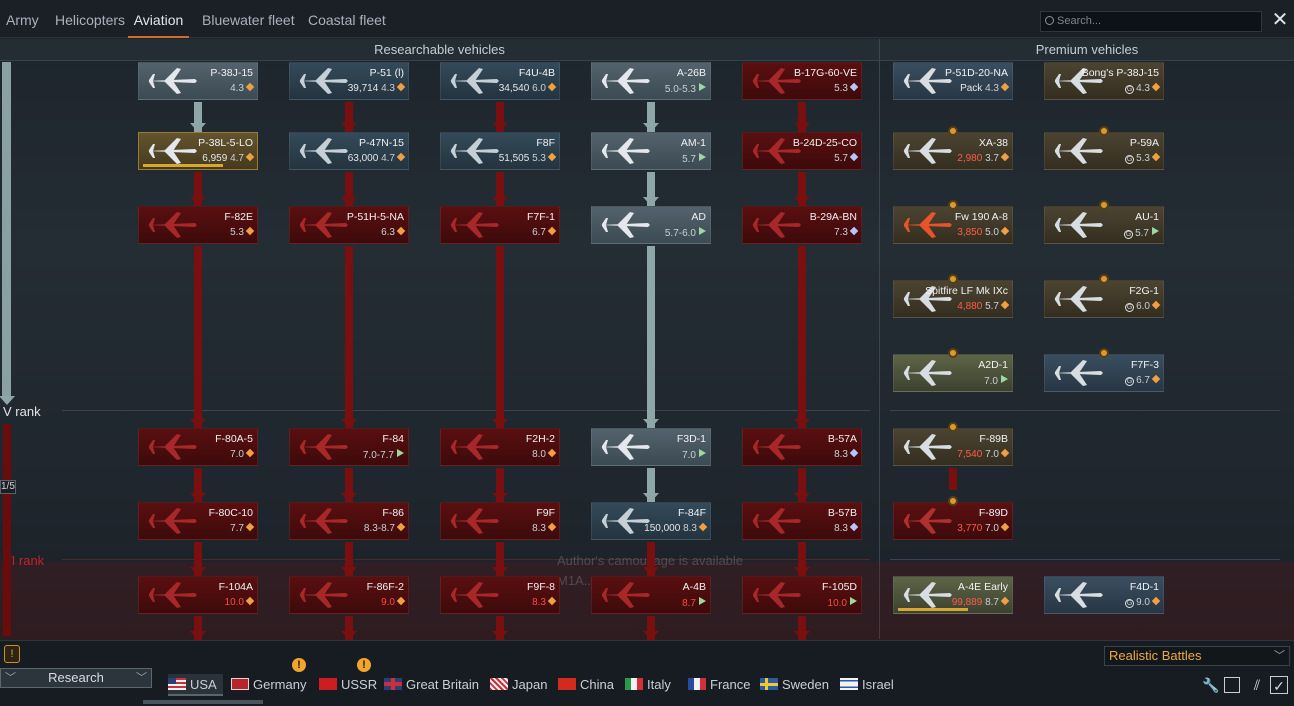  What do you see at coordinates (651, 225) in the screenshot?
I see `vehicle-card: AD 5.7-6.0` at bounding box center [651, 225].